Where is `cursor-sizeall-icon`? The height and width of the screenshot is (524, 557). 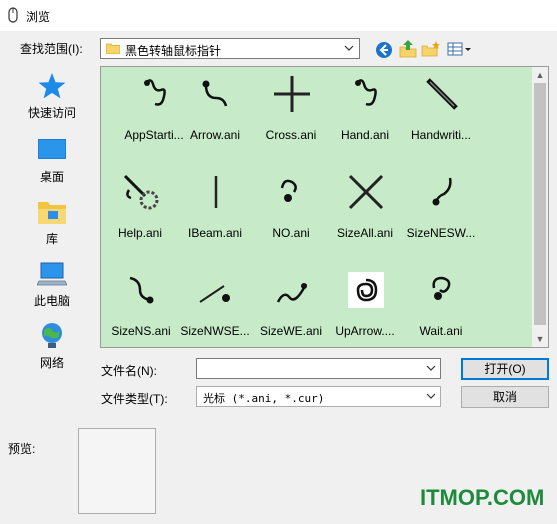 cursor-sizeall-icon is located at coordinates (366, 192).